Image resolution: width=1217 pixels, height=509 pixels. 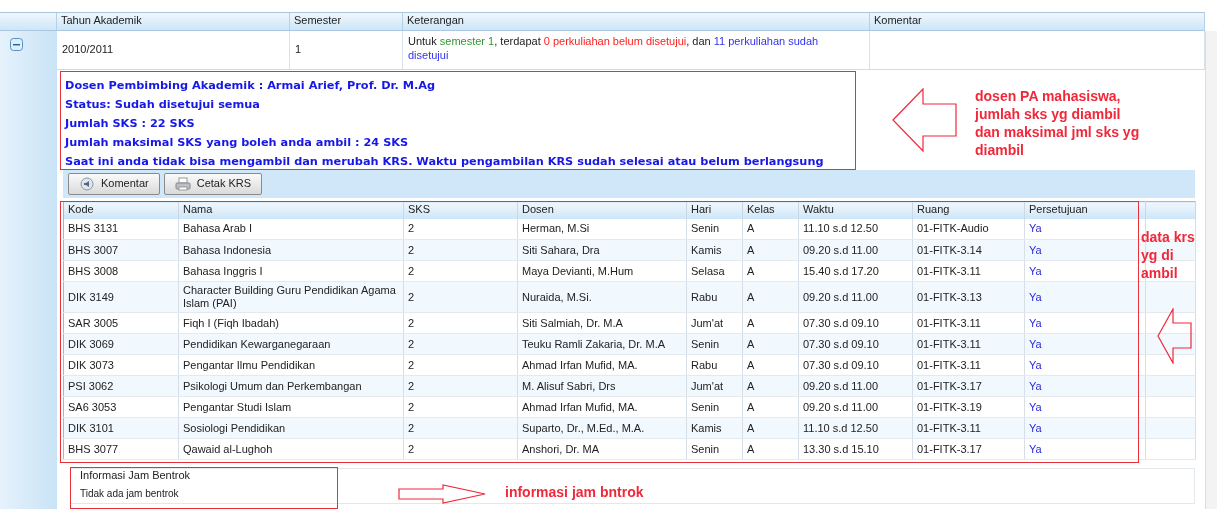 I want to click on table-cell: 11.10 s.d 12.50, so click(x=855, y=229).